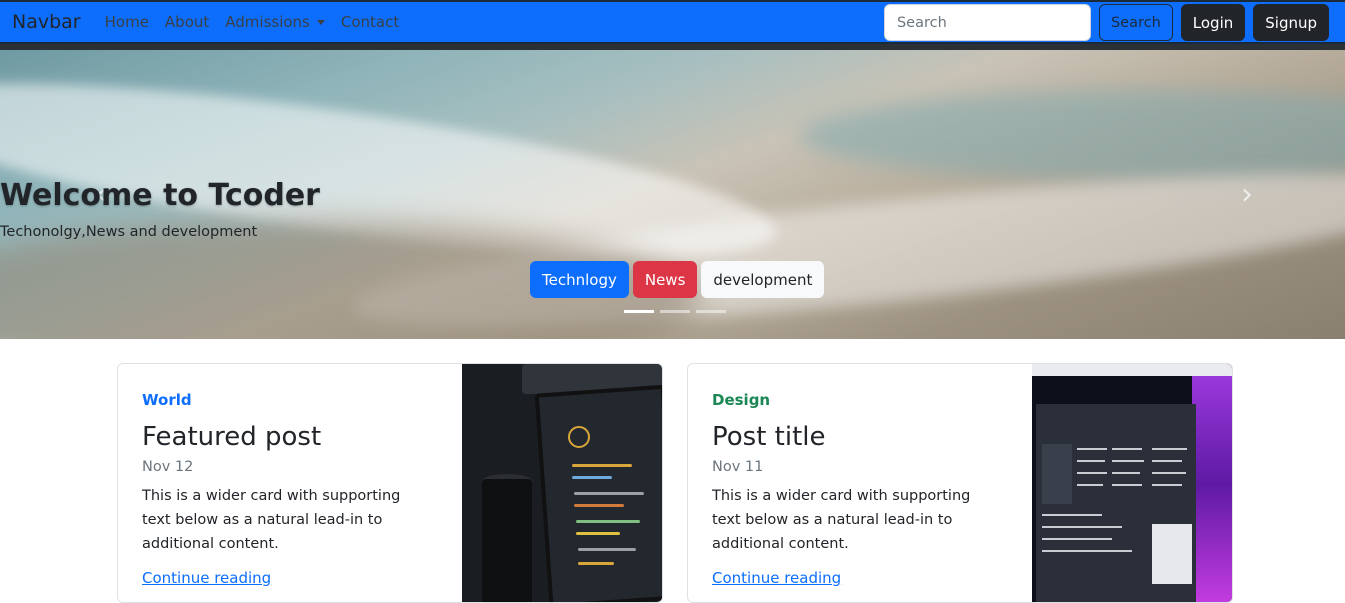 The width and height of the screenshot is (1345, 603). Describe the element at coordinates (579, 437) in the screenshot. I see `logo-shape` at that location.